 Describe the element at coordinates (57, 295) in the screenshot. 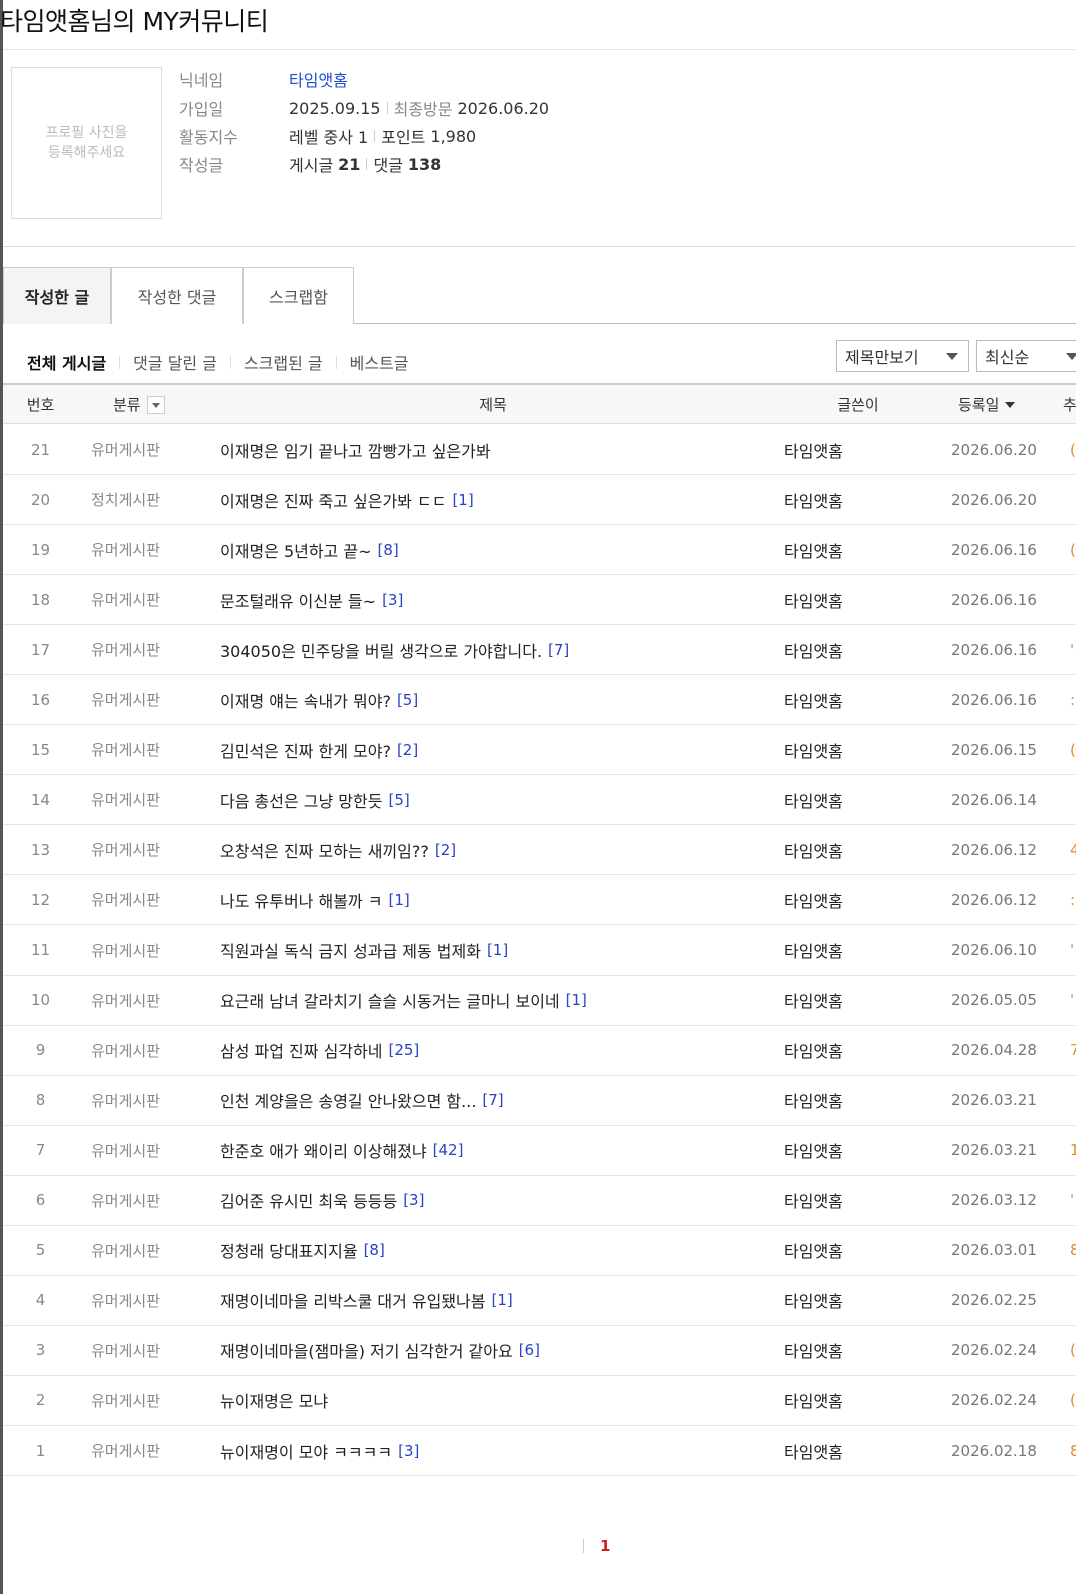

I see `tab-written-posts: 작성한 글` at that location.